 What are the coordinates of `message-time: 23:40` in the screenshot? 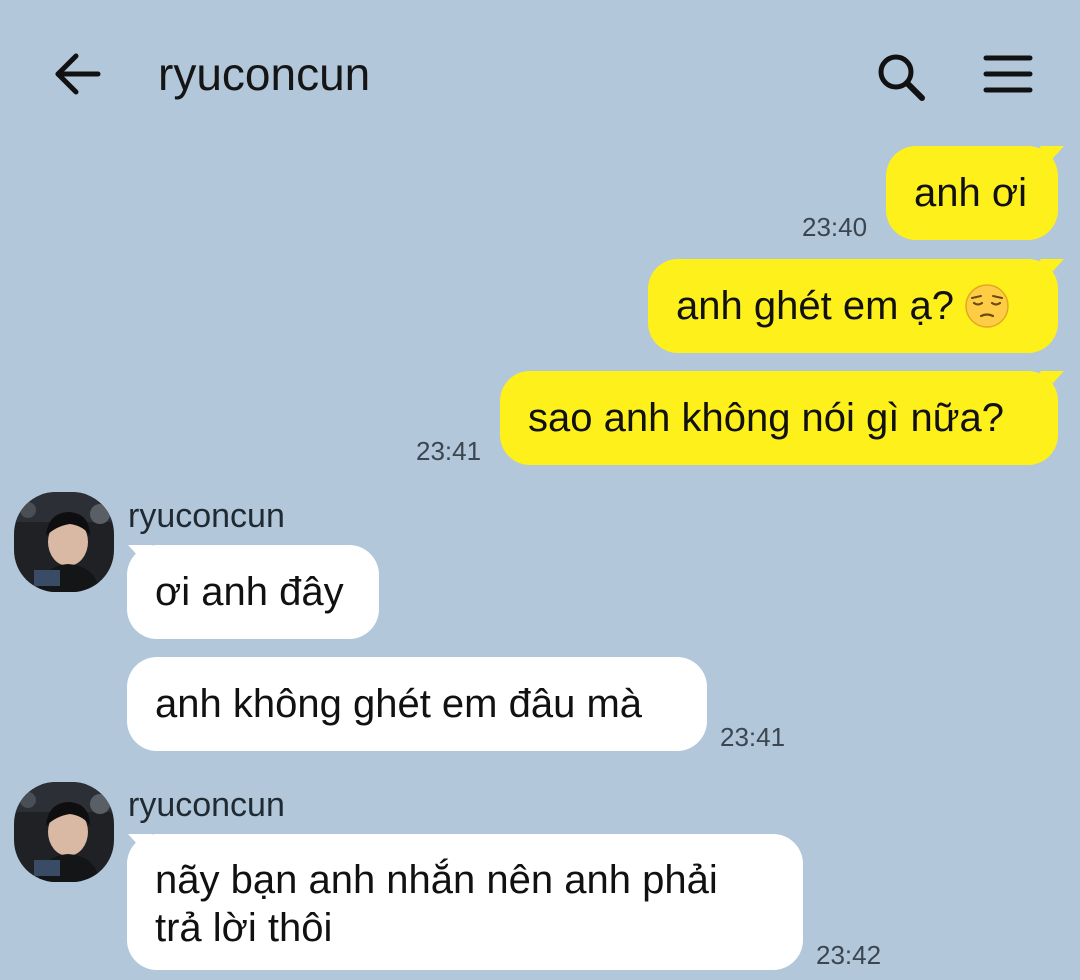 It's located at (835, 227).